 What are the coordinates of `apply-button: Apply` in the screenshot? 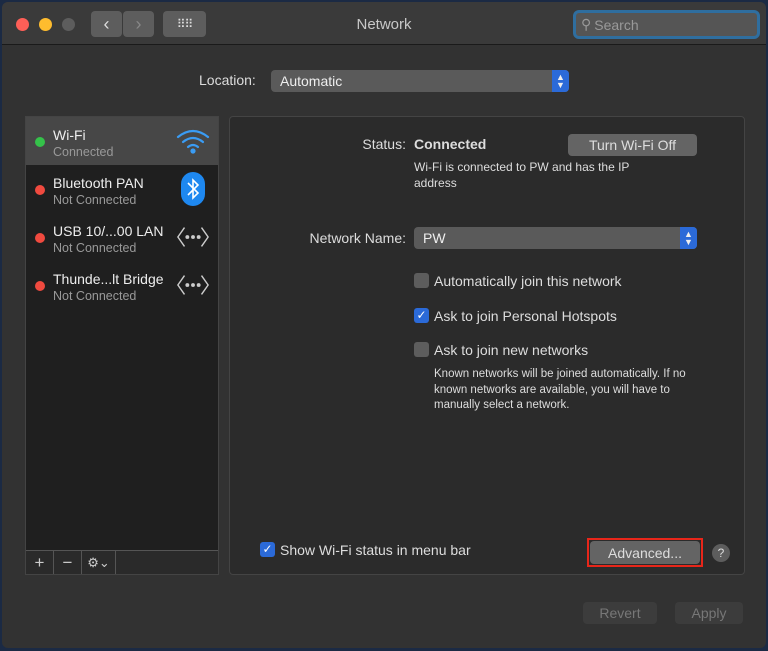 It's located at (709, 613).